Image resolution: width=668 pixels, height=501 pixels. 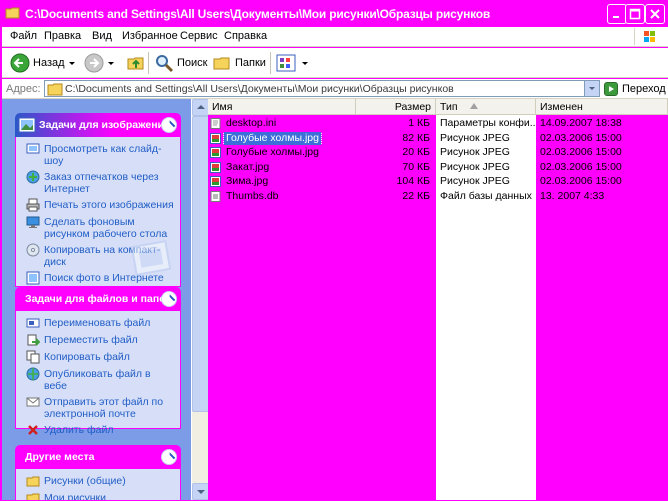 What do you see at coordinates (474, 106) in the screenshot?
I see `sort-ascending-icon` at bounding box center [474, 106].